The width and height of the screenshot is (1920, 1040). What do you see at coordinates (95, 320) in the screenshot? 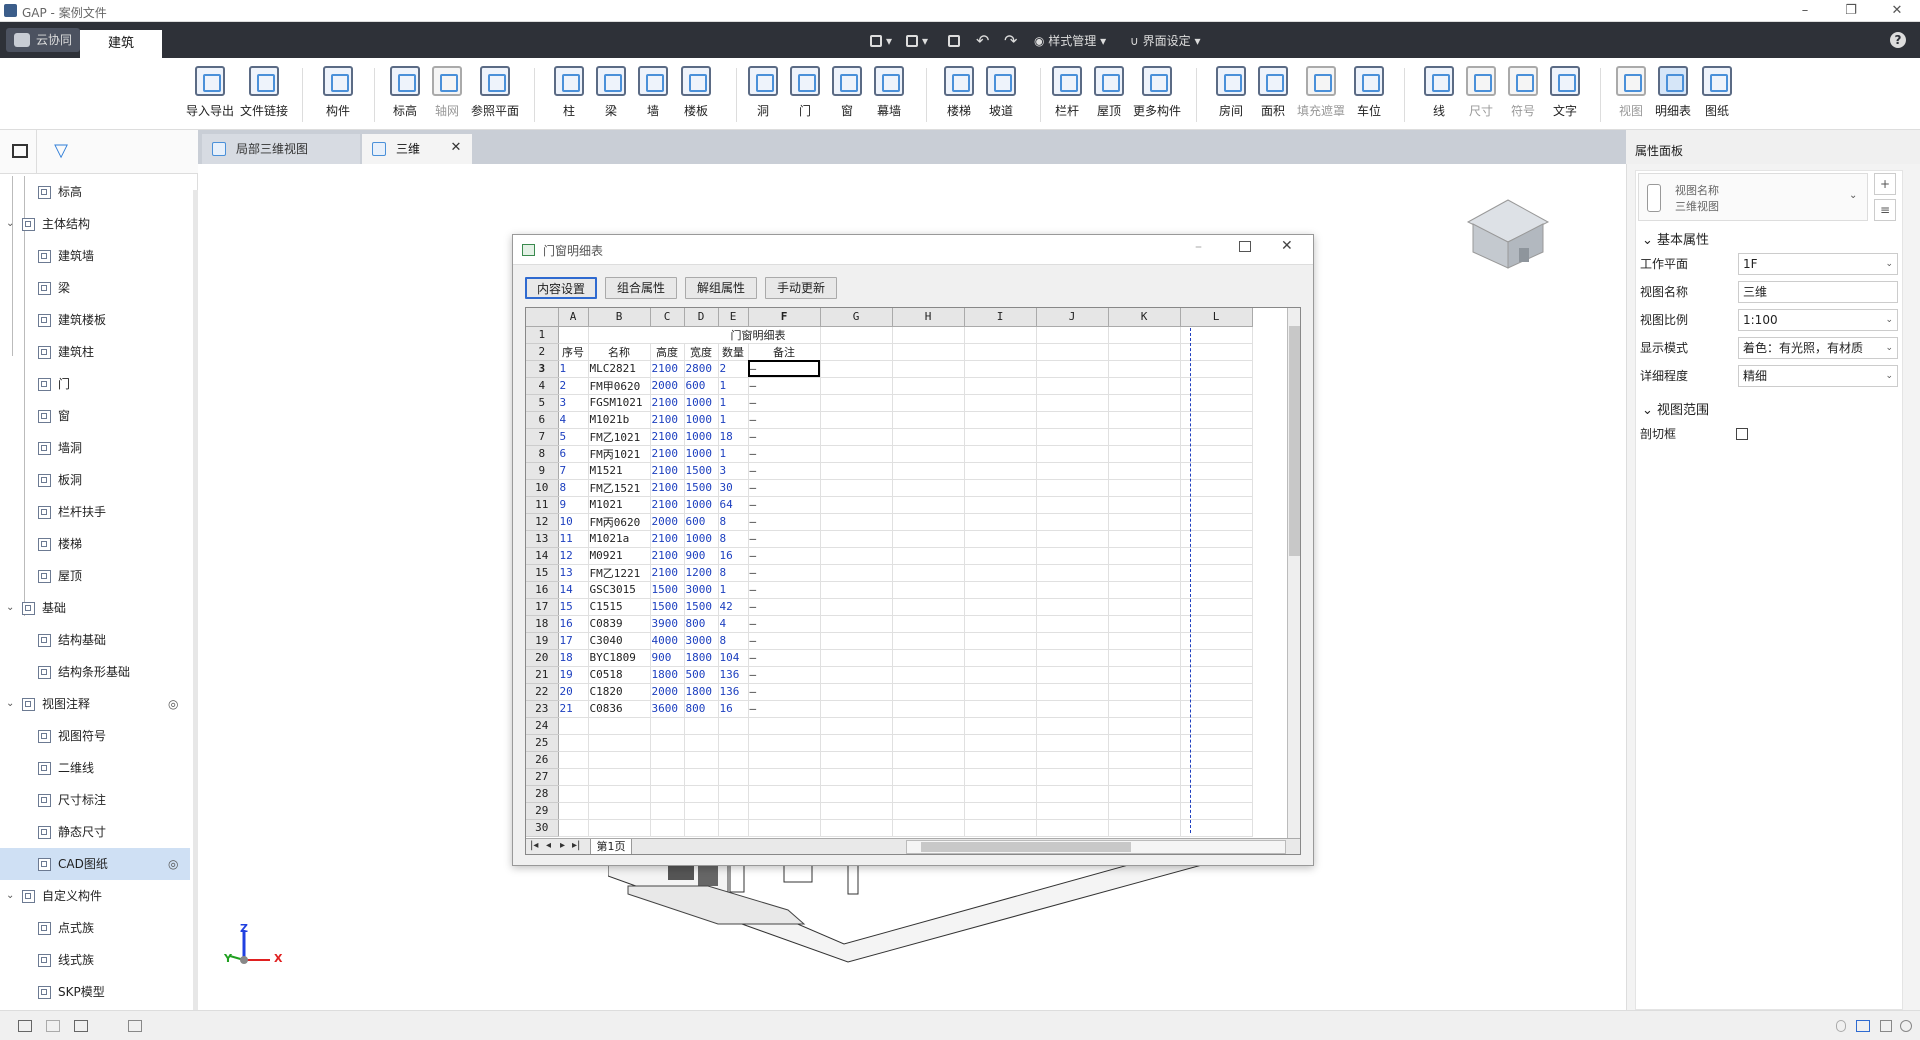
I see `tree-item: 建筑楼板` at bounding box center [95, 320].